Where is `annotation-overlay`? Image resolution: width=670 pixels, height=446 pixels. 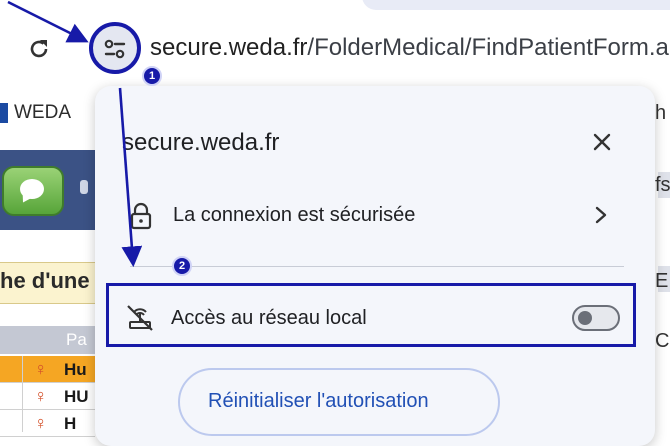 annotation-overlay is located at coordinates (75, 134).